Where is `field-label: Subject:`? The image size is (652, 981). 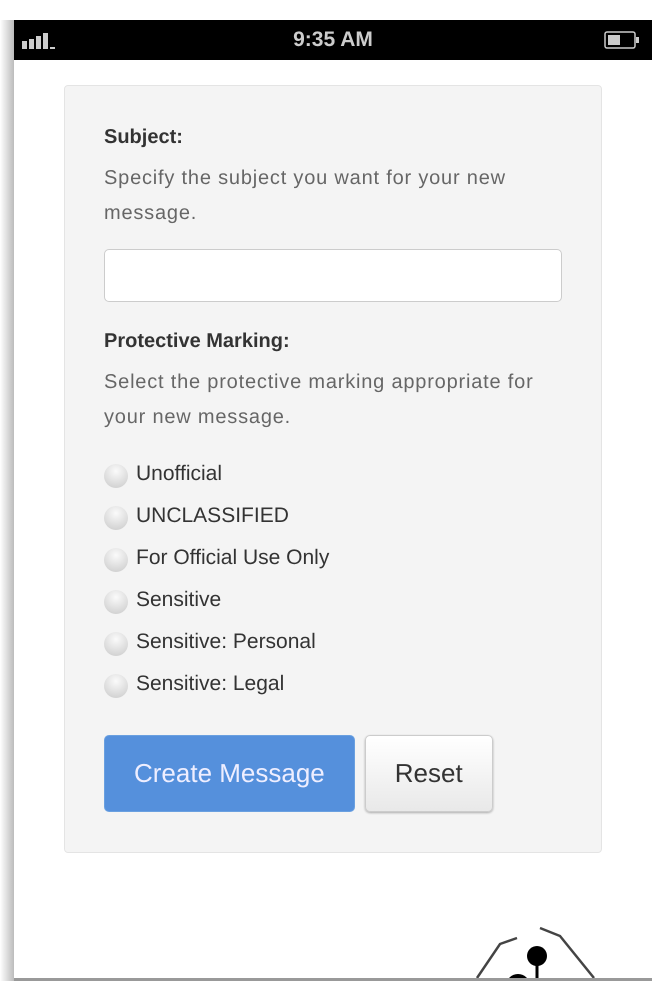
field-label: Subject: is located at coordinates (144, 137).